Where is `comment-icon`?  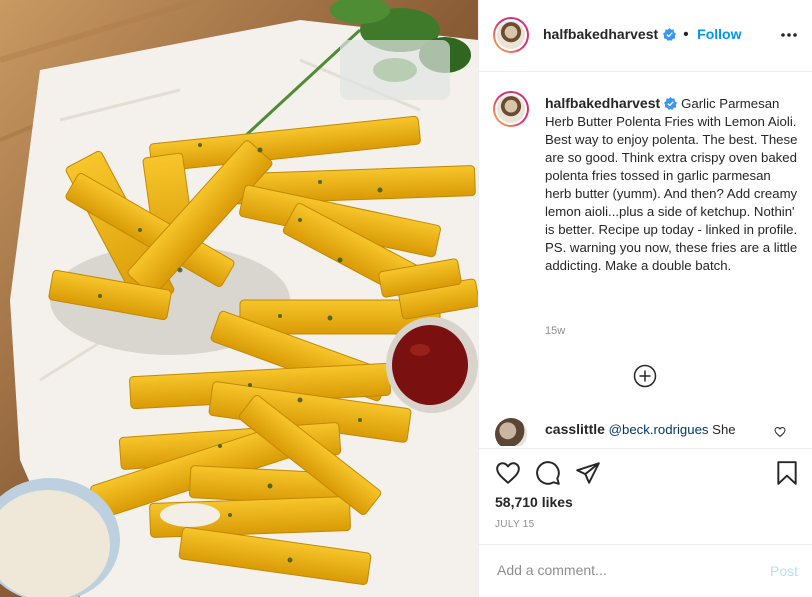 comment-icon is located at coordinates (548, 473).